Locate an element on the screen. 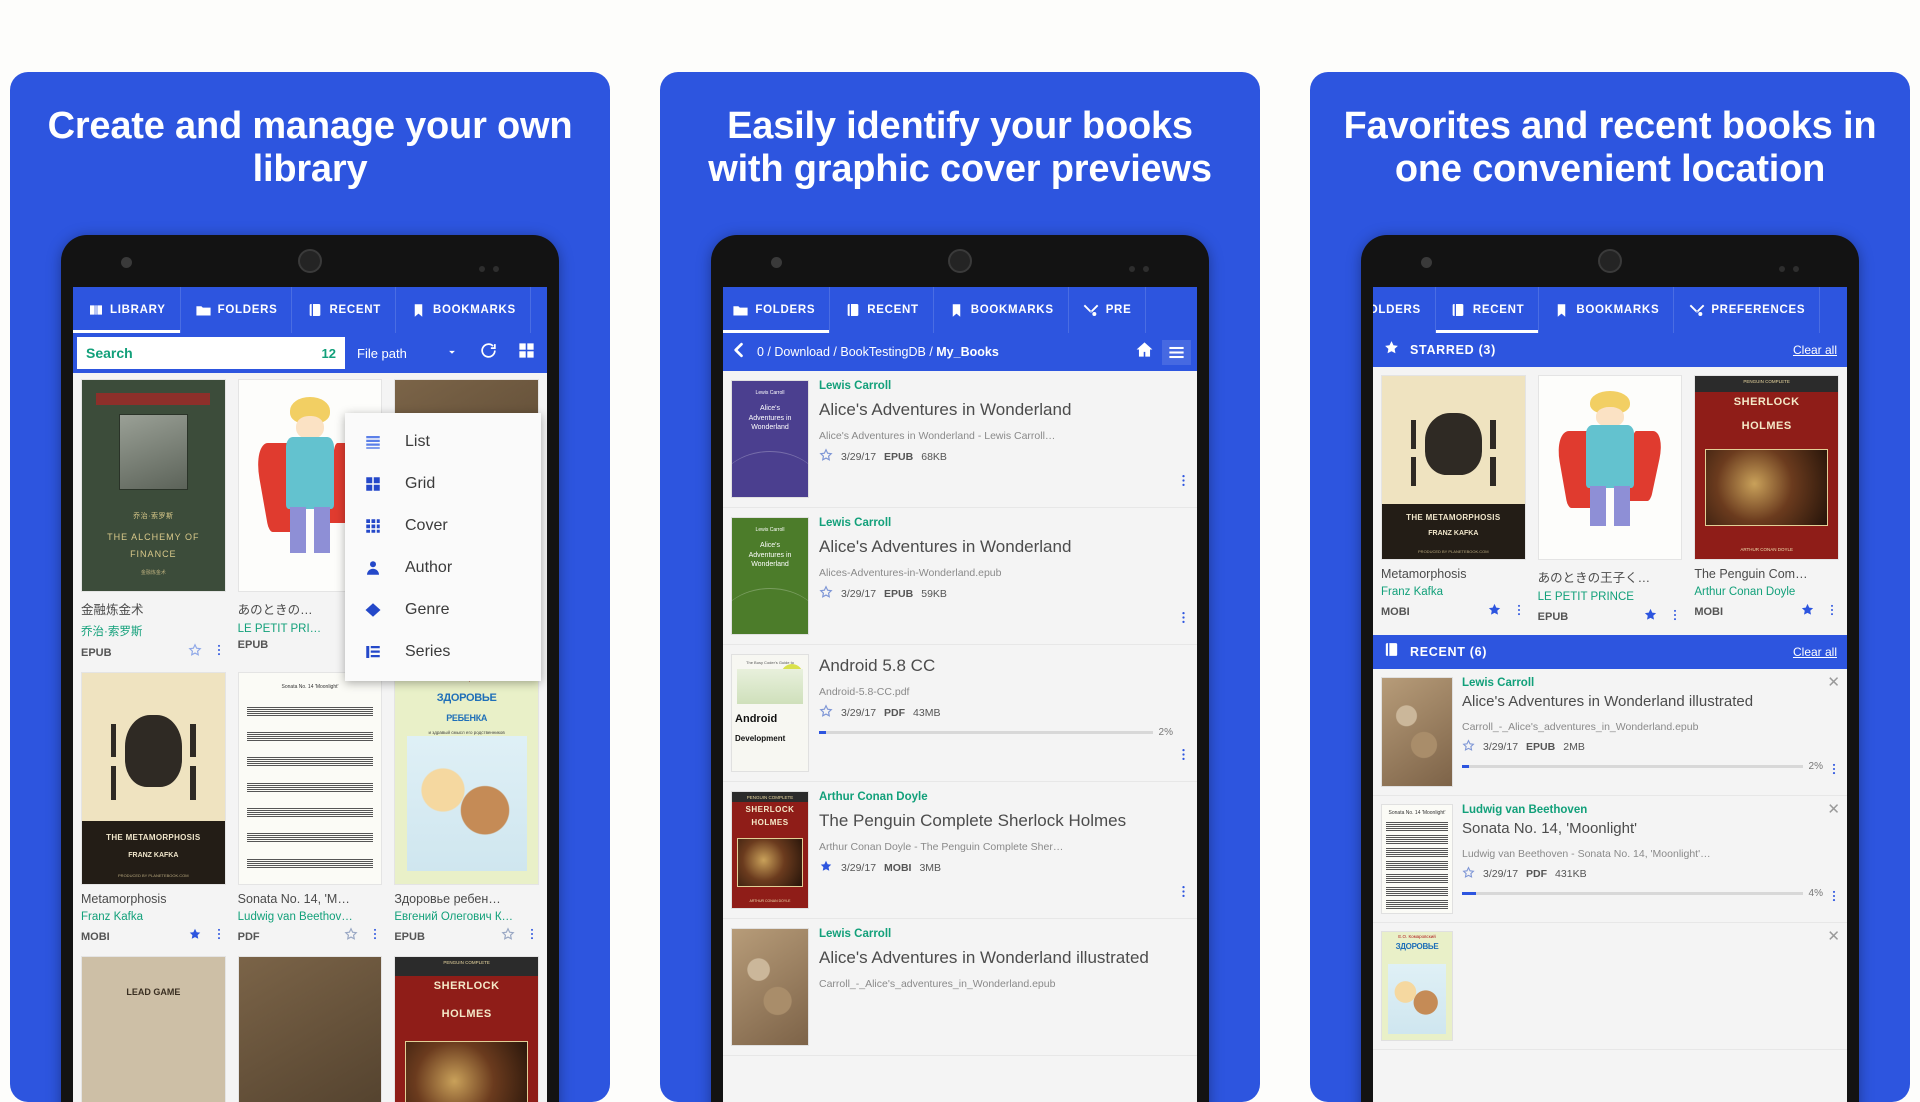 The height and width of the screenshot is (1102, 1920). sensor-dots-icon is located at coordinates (1141, 265).